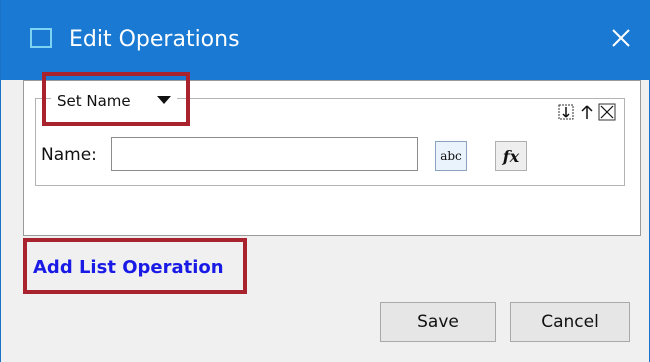 The image size is (650, 362). Describe the element at coordinates (264, 154) in the screenshot. I see `name-input` at that location.